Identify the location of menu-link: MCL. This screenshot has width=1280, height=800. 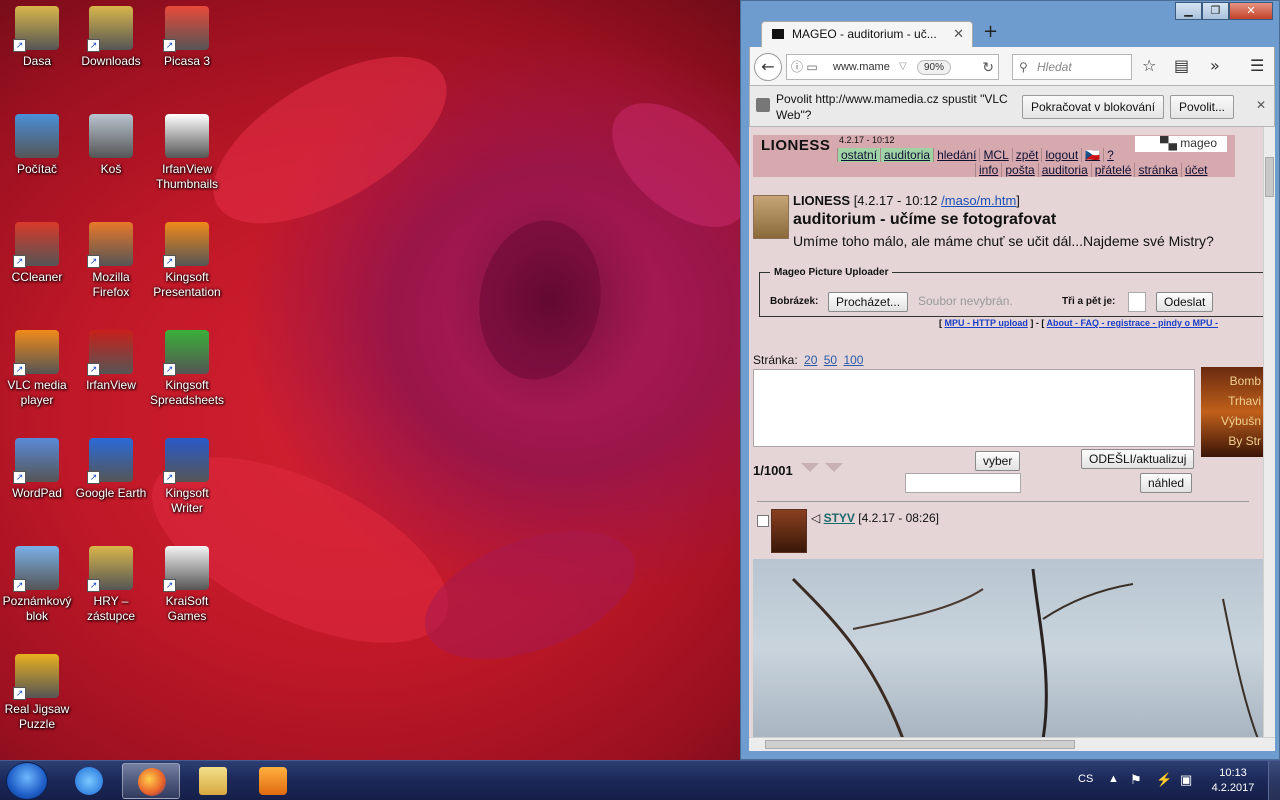
(995, 155).